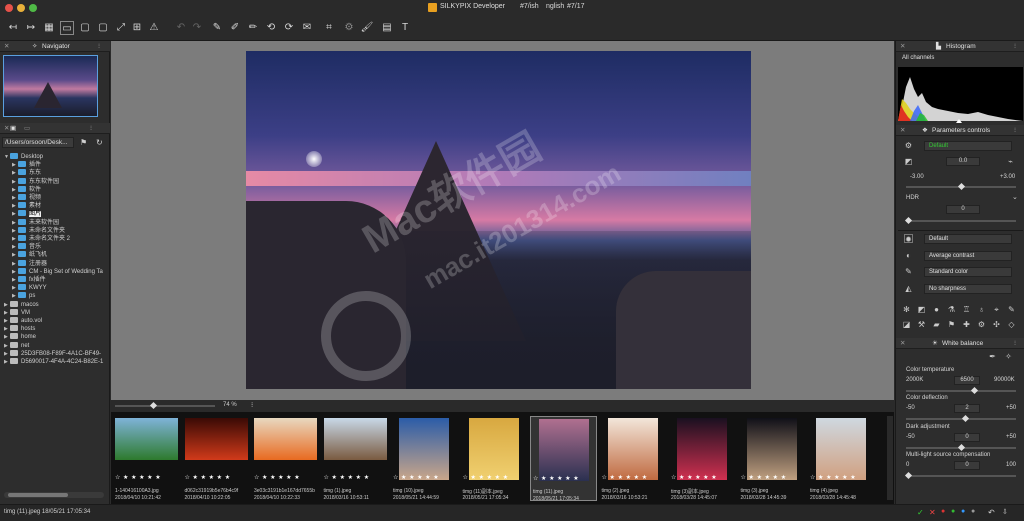  I want to click on zoom-slider, so click(165, 406).